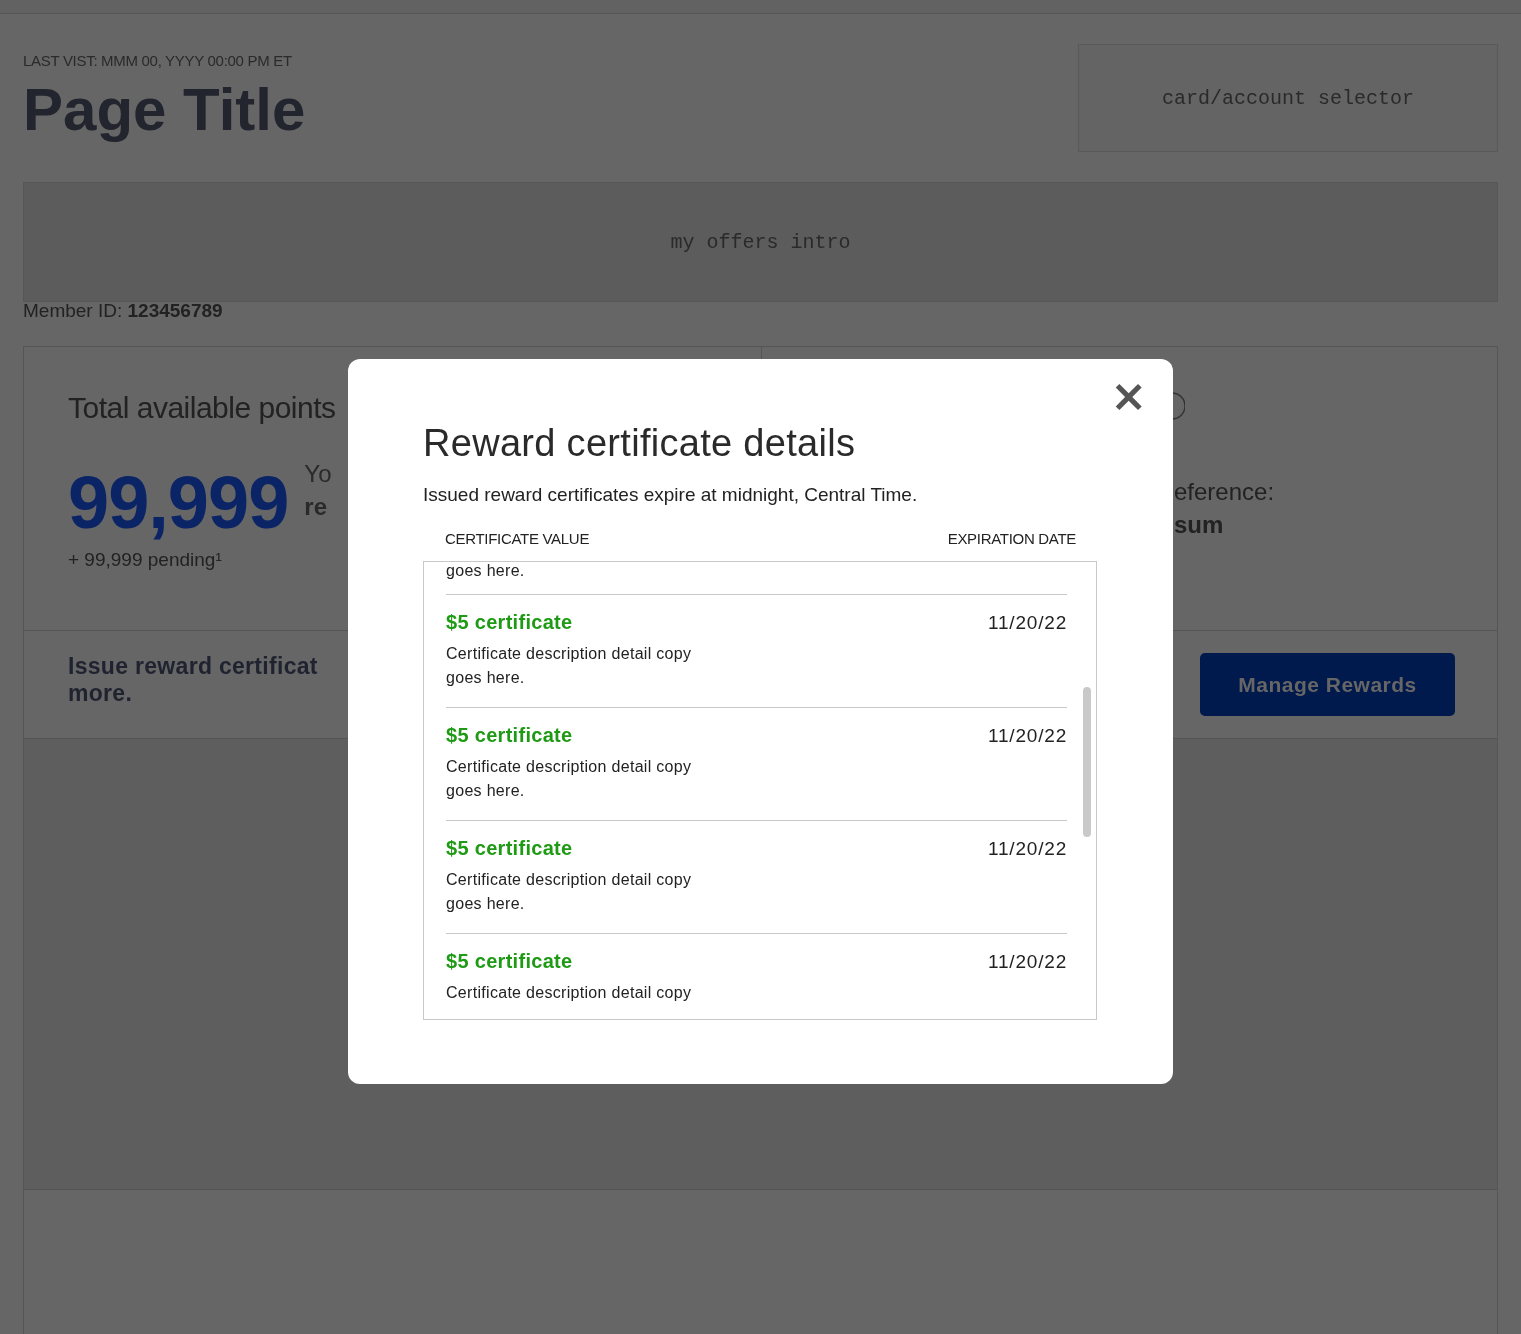 Image resolution: width=1521 pixels, height=1334 pixels. Describe the element at coordinates (569, 993) in the screenshot. I see `certificate-description: Certificate description detail copy` at that location.